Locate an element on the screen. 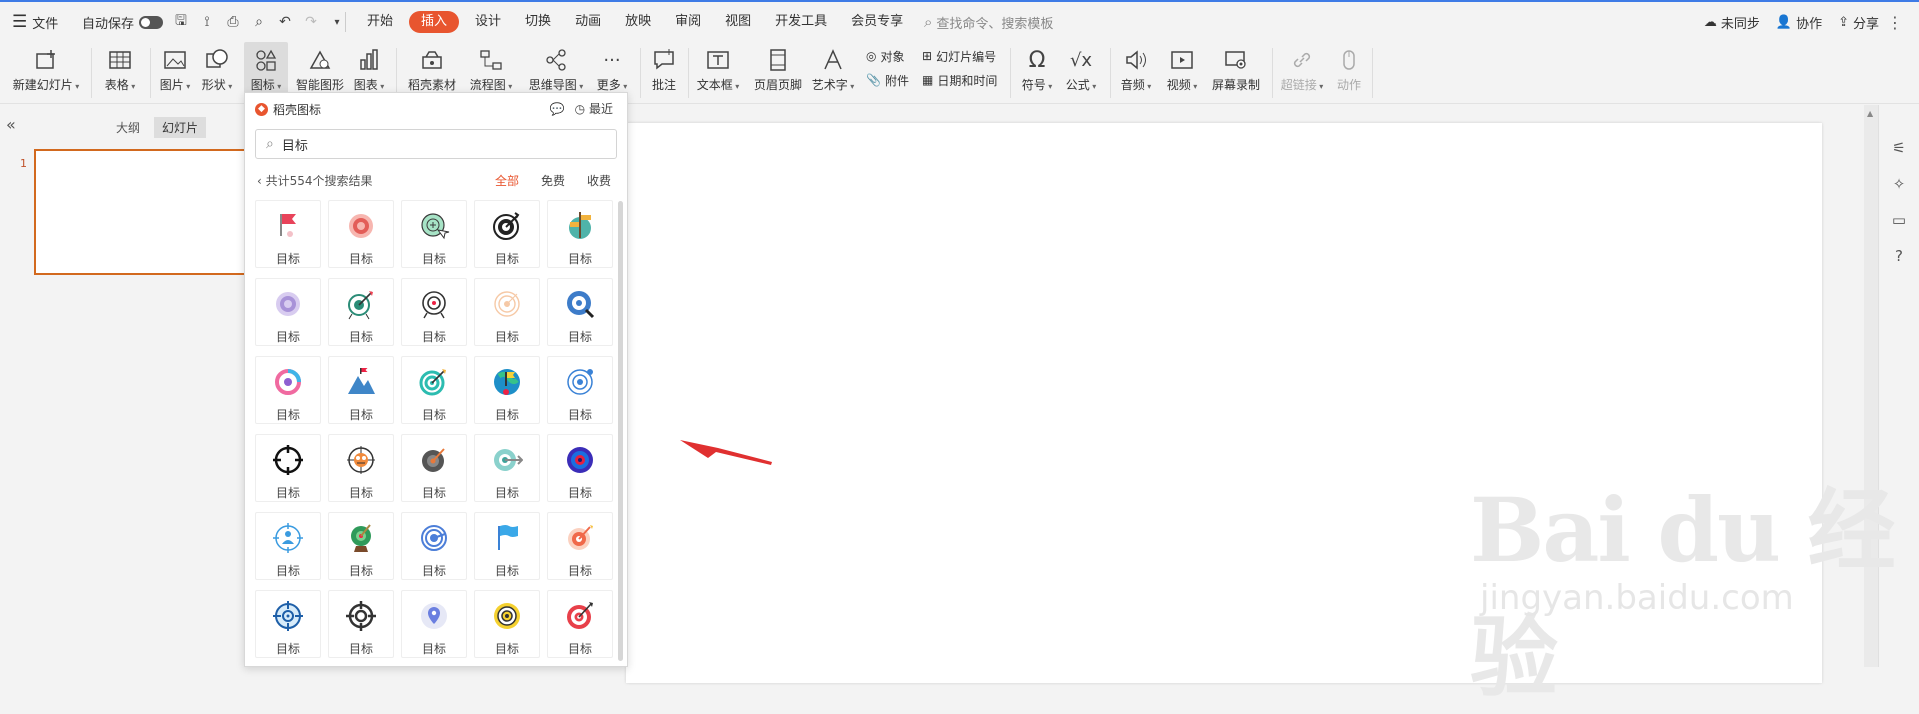 This screenshot has height=714, width=1919. teal-dart-target-icon is located at coordinates (434, 379).